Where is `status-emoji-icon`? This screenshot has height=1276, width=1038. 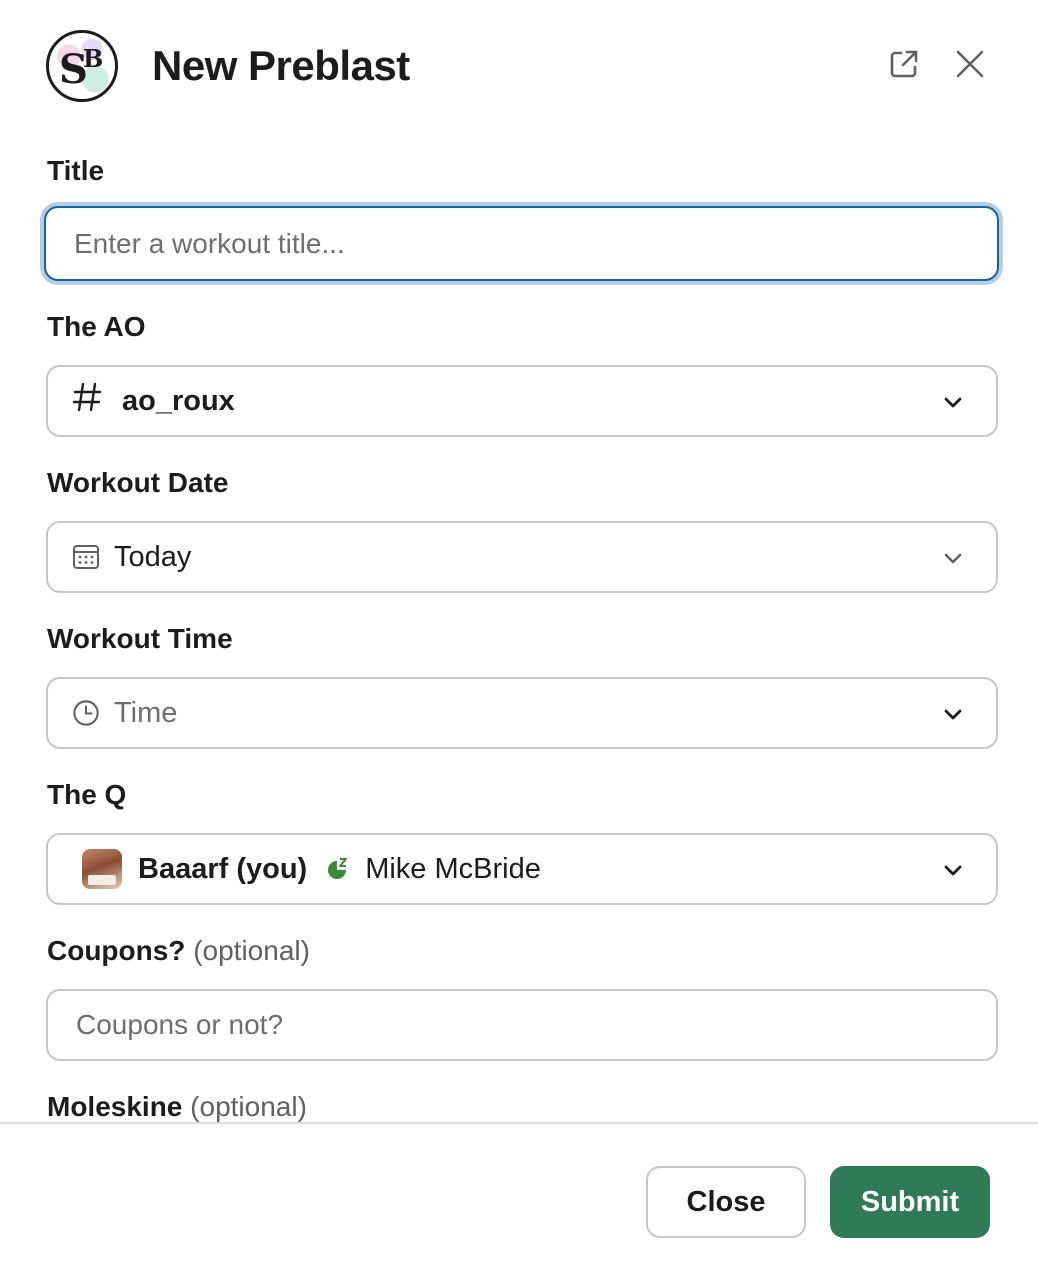 status-emoji-icon is located at coordinates (338, 868).